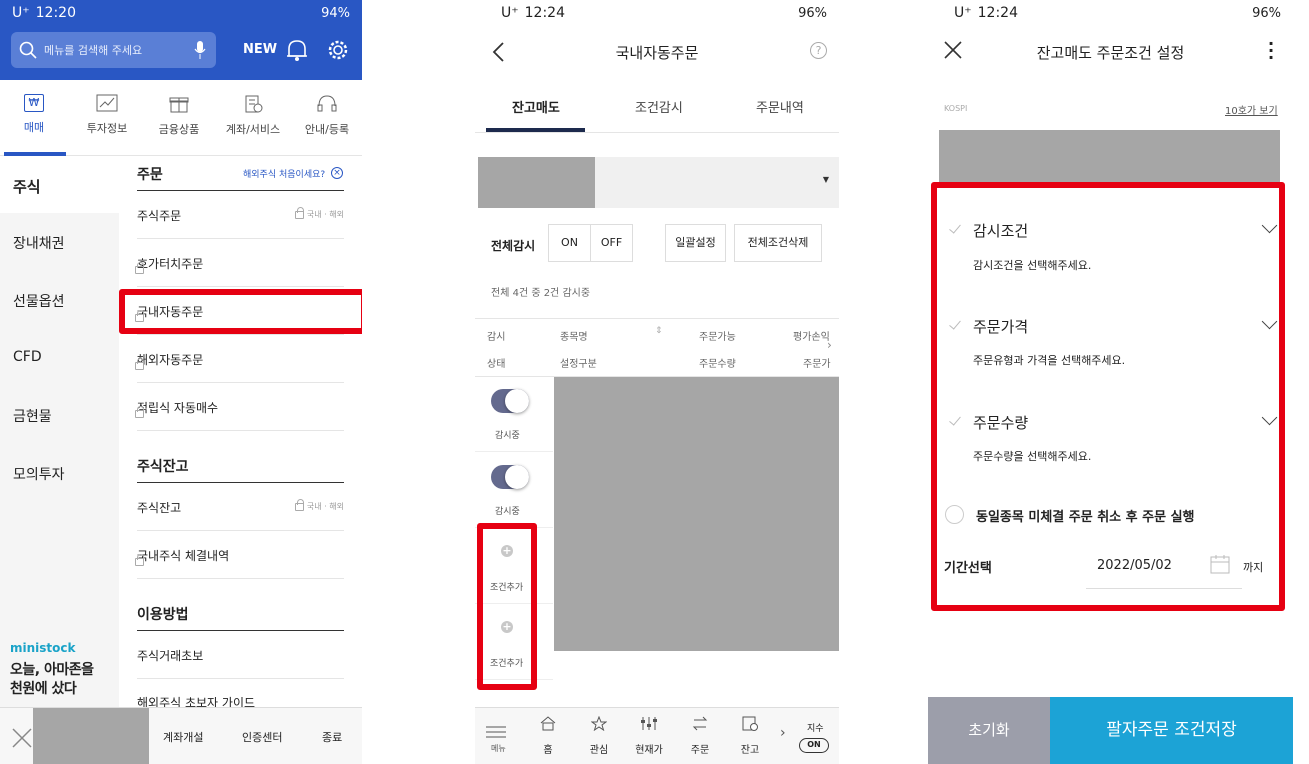 The image size is (1309, 764). Describe the element at coordinates (1251, 109) in the screenshot. I see `quote-10-link: 10호가 보기` at that location.